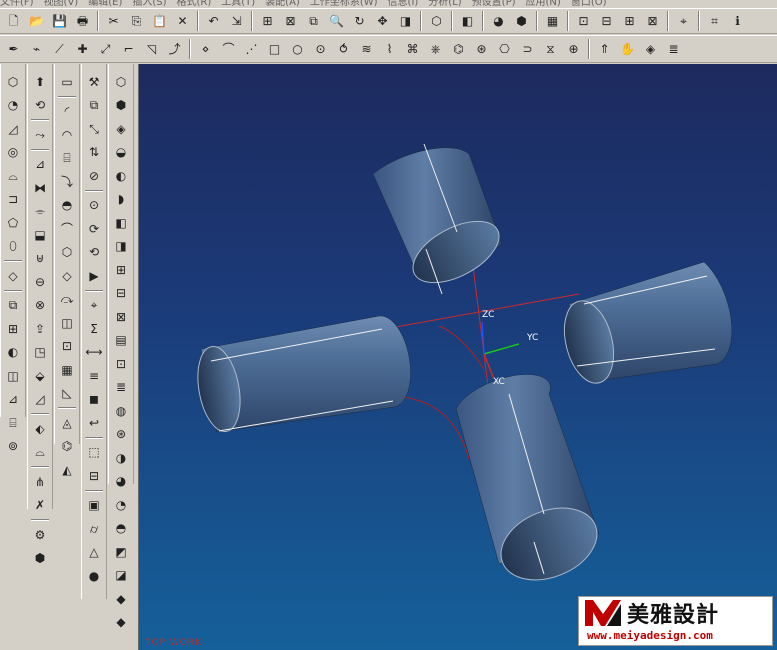 This screenshot has width=777, height=650. Describe the element at coordinates (113, 21) in the screenshot. I see `cut-icon: ✂` at that location.